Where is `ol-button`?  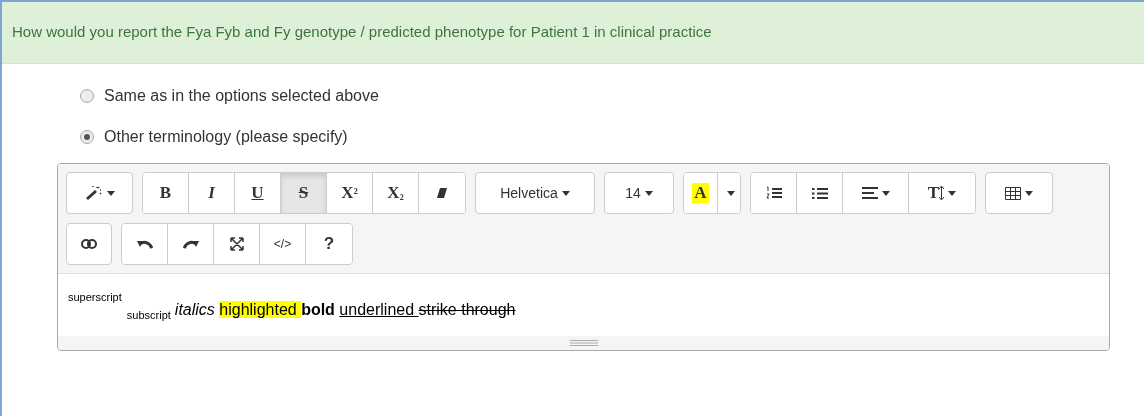
ol-button is located at coordinates (774, 193).